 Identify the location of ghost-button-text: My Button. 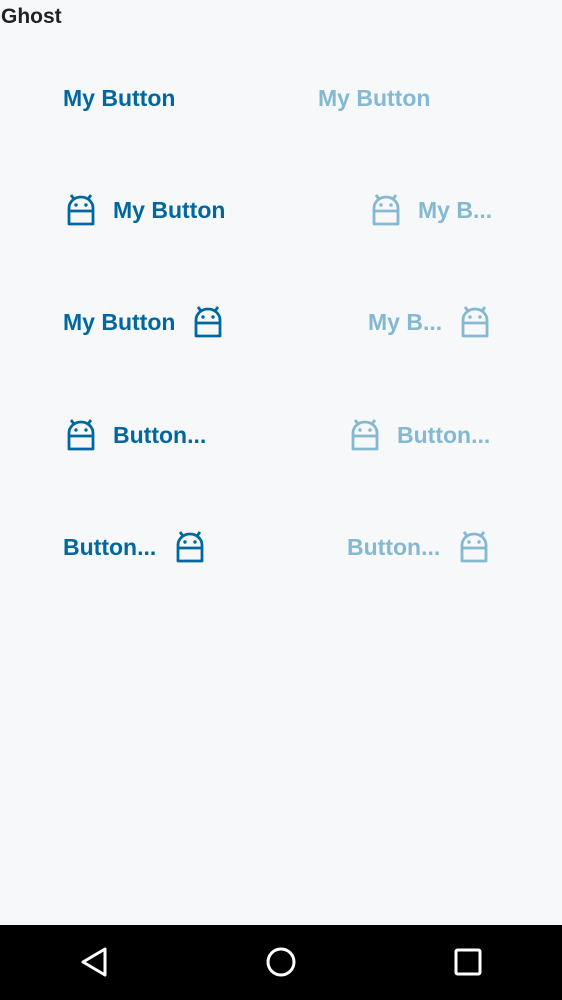
(119, 98).